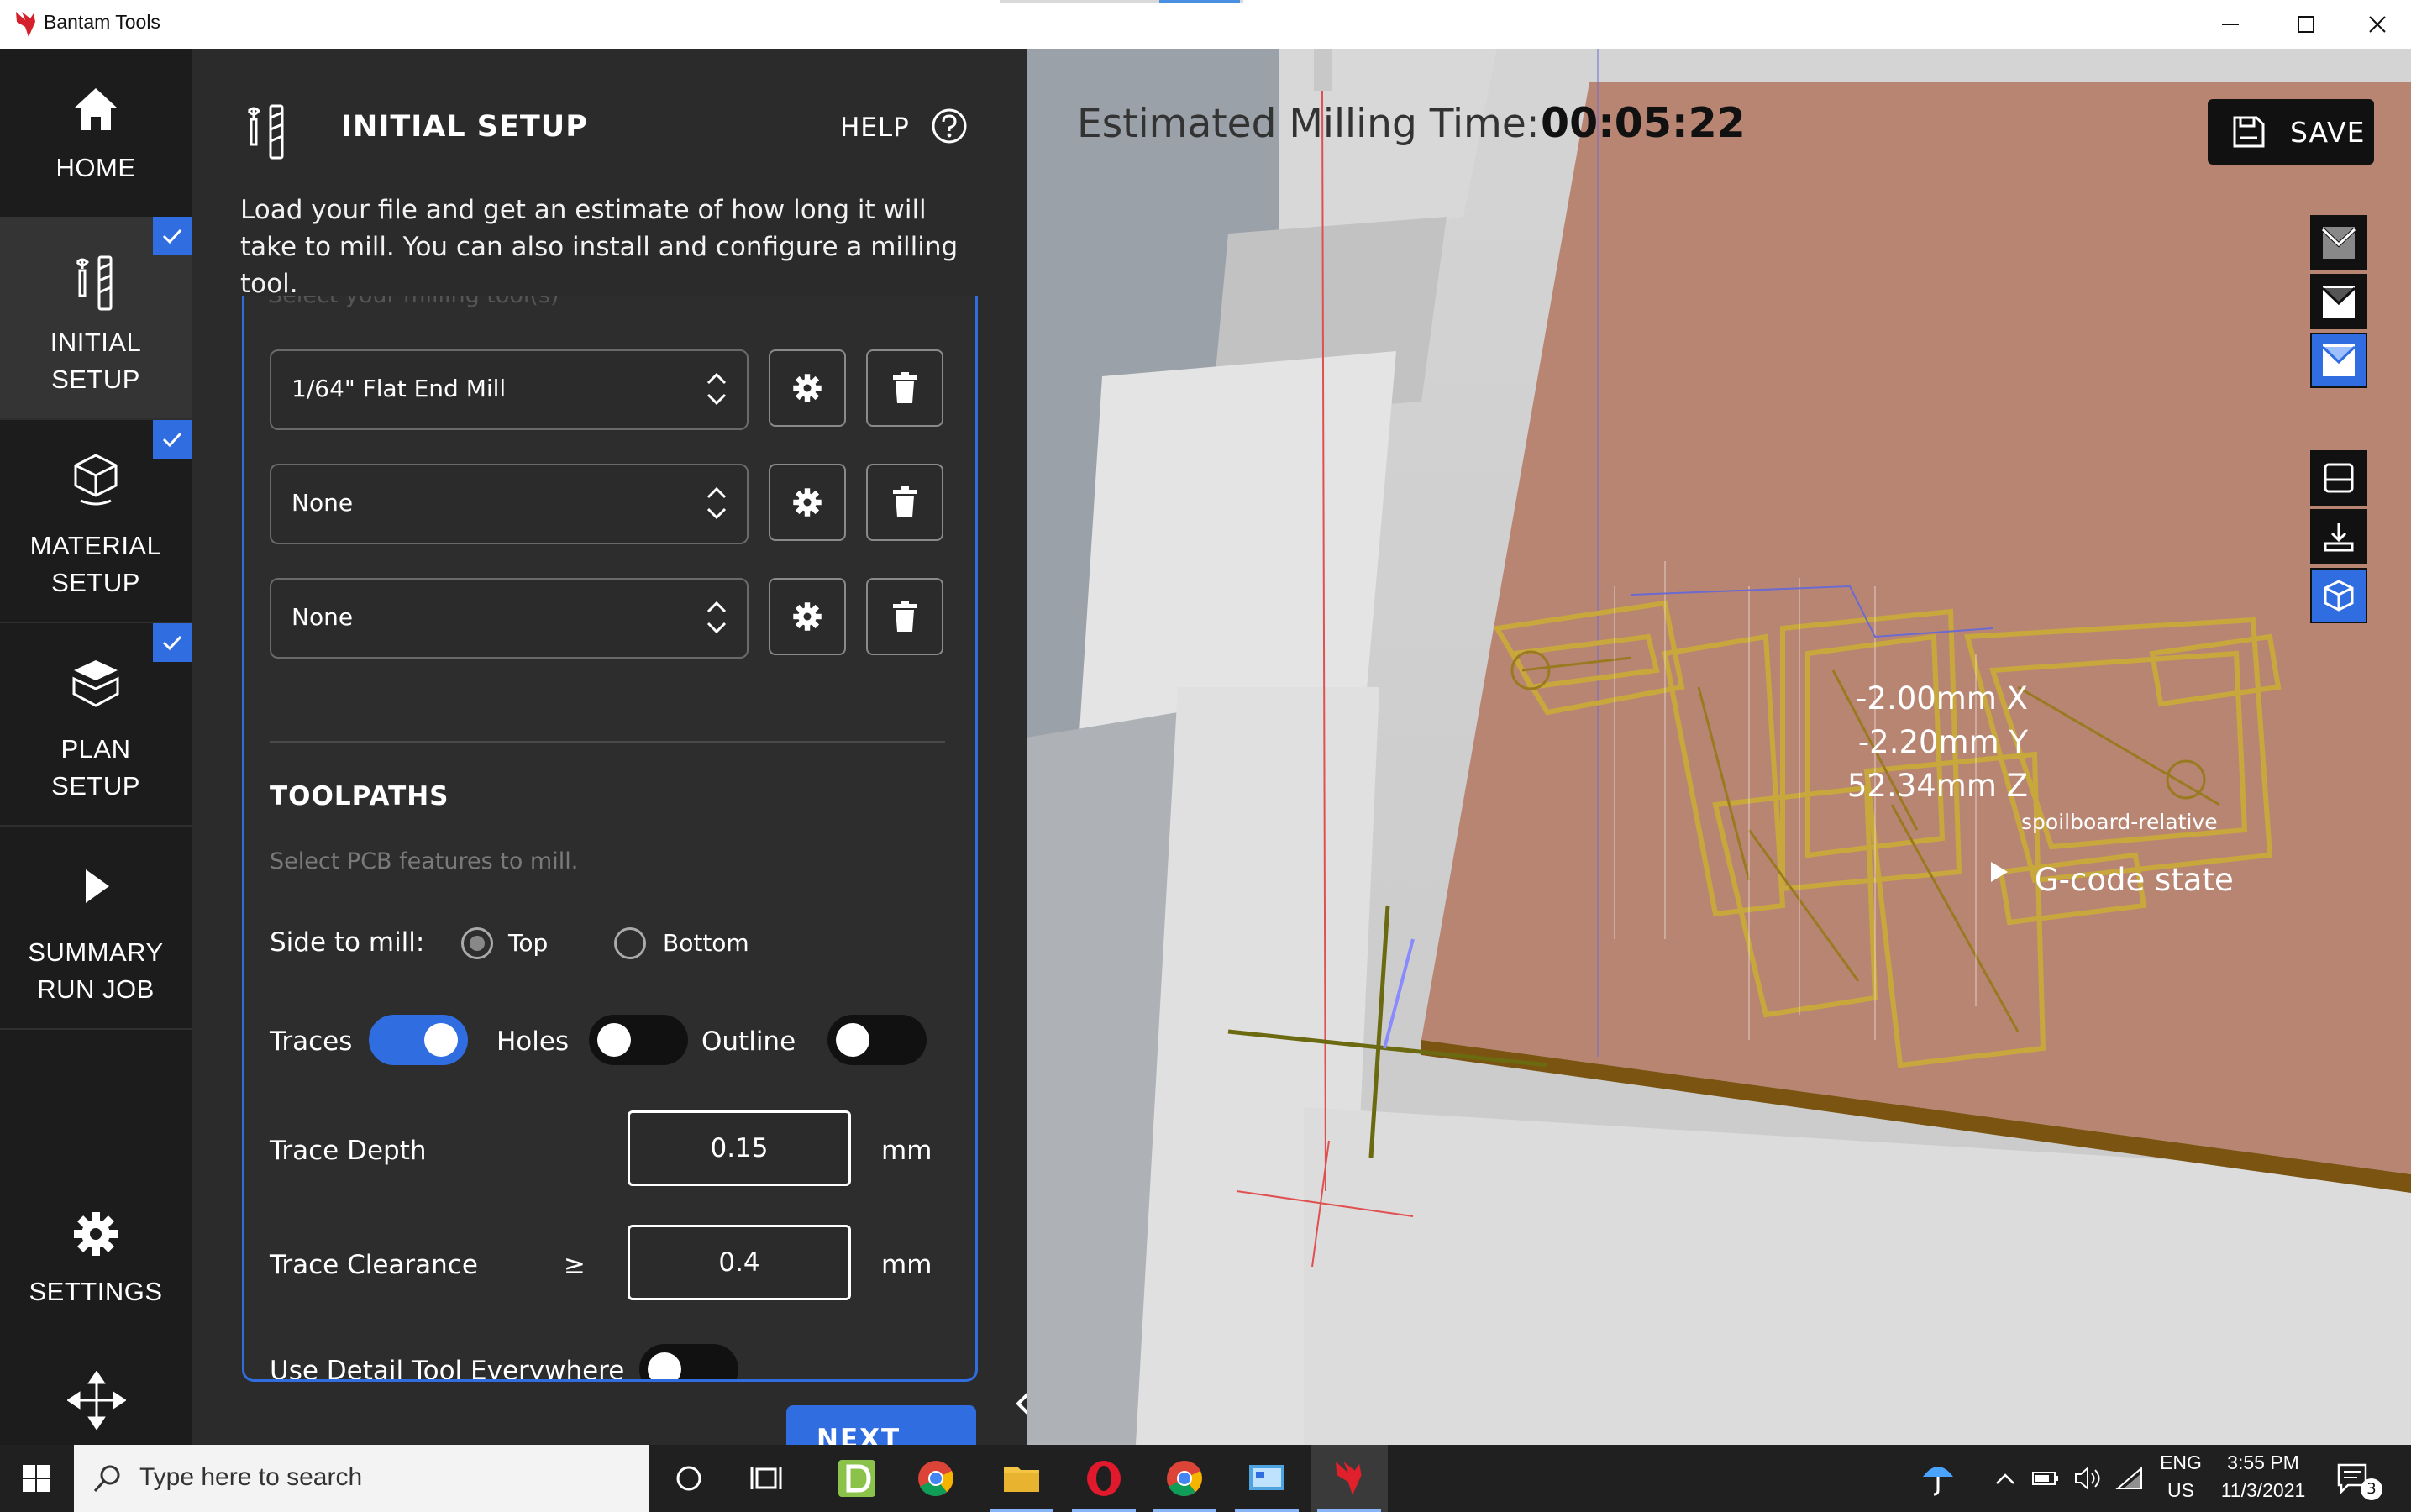 The image size is (2411, 1512). What do you see at coordinates (1938, 1478) in the screenshot?
I see `weather-button` at bounding box center [1938, 1478].